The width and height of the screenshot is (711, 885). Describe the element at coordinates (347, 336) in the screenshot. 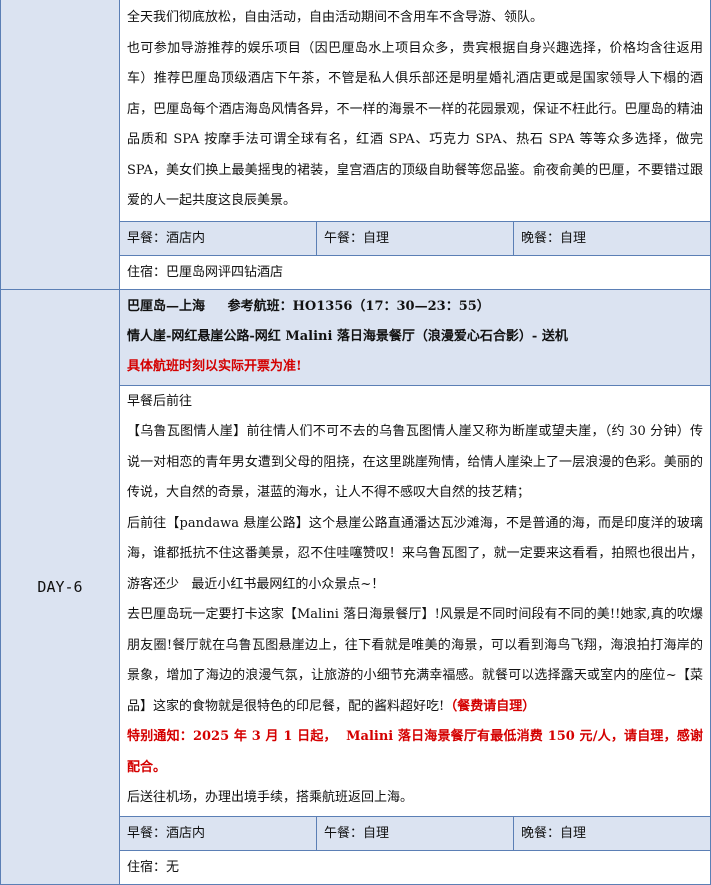

I see `highlights-line: 情人崖-网红悬崖公路-网红 Malini 落日海景餐厅（浪漫爱心石合影）- 送机` at that location.